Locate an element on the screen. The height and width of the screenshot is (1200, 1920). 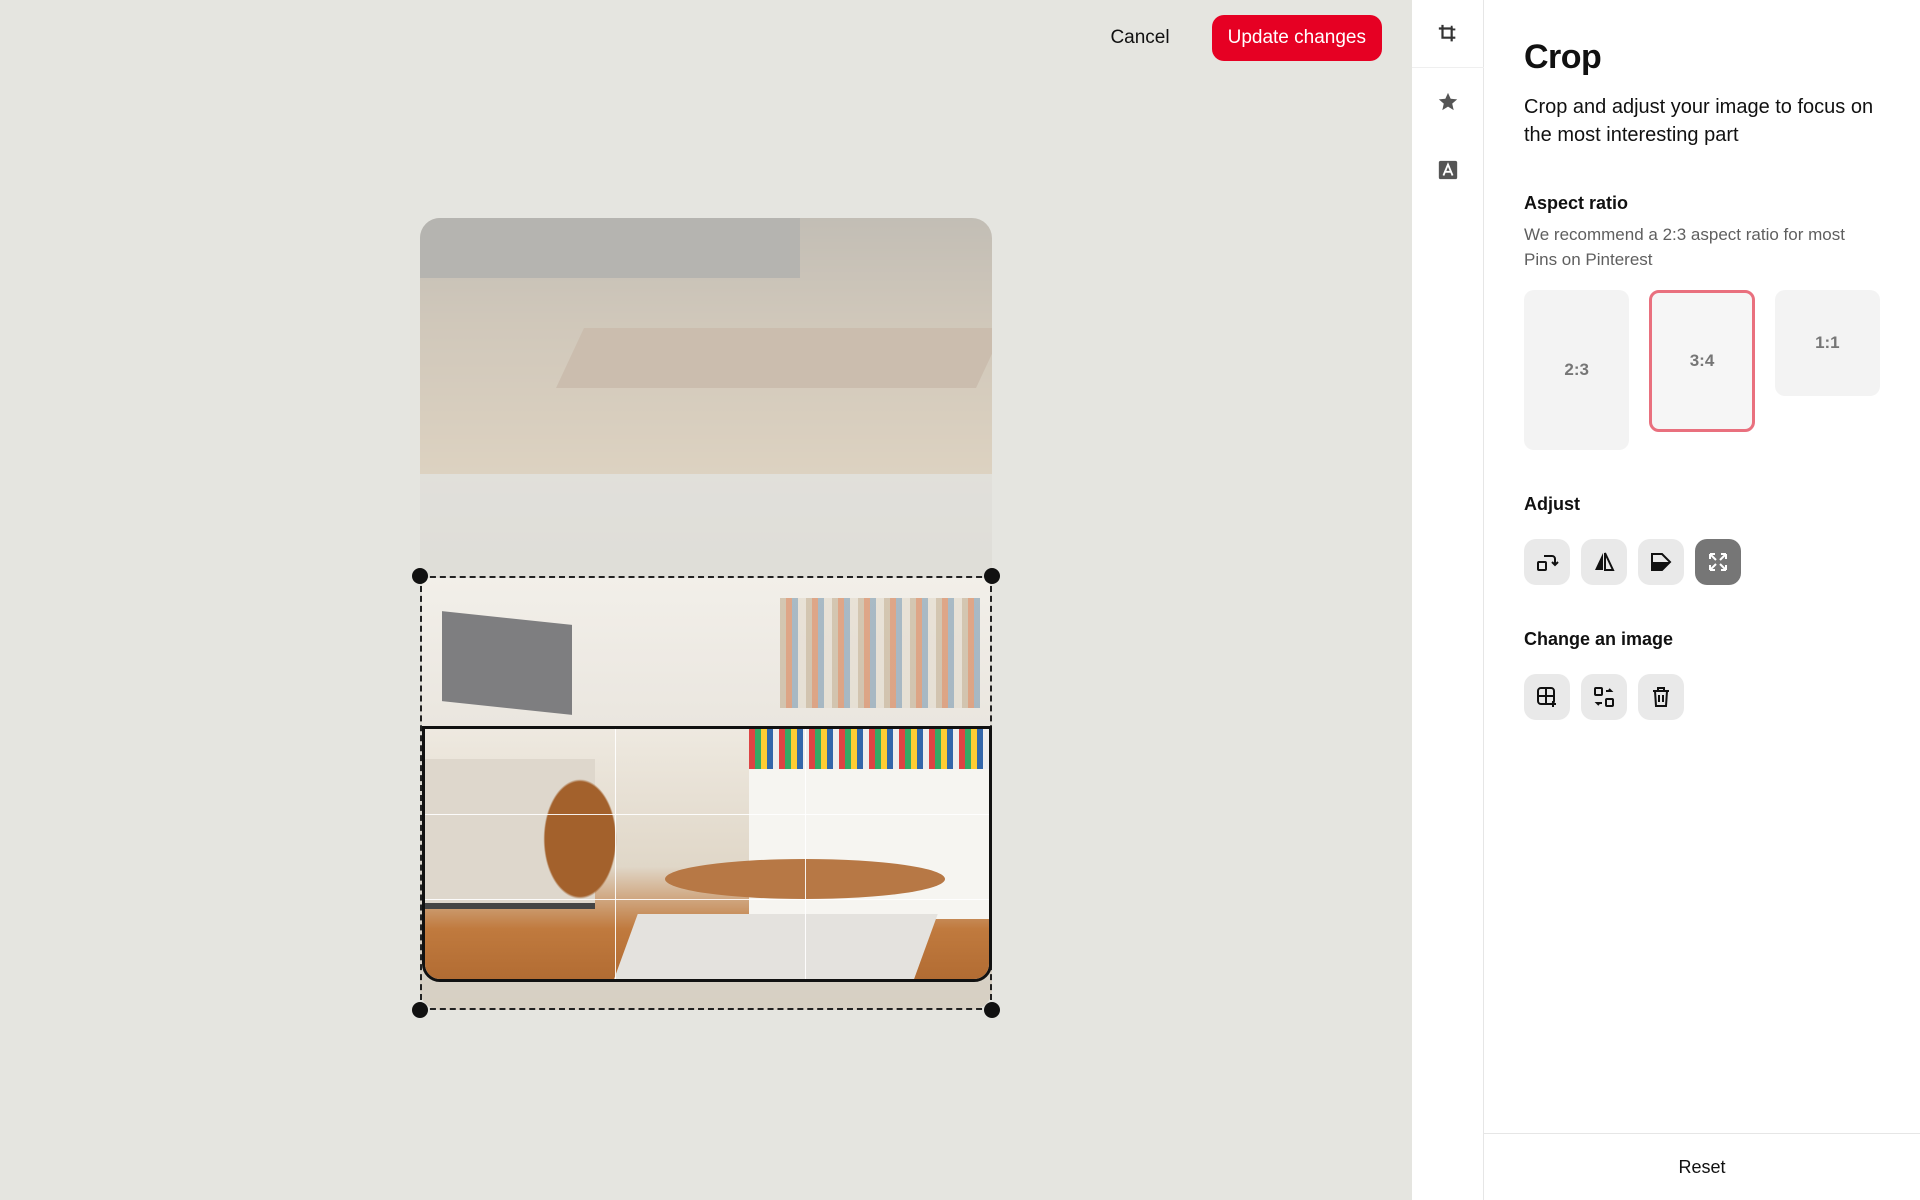
delete-image-button is located at coordinates (1661, 697).